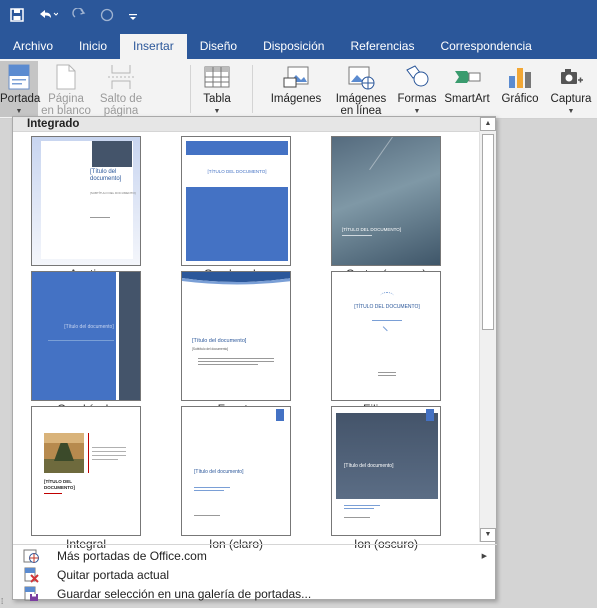  Describe the element at coordinates (89, 327) in the screenshot. I see `cover-cuadricula-title: [Título del documento]` at that location.